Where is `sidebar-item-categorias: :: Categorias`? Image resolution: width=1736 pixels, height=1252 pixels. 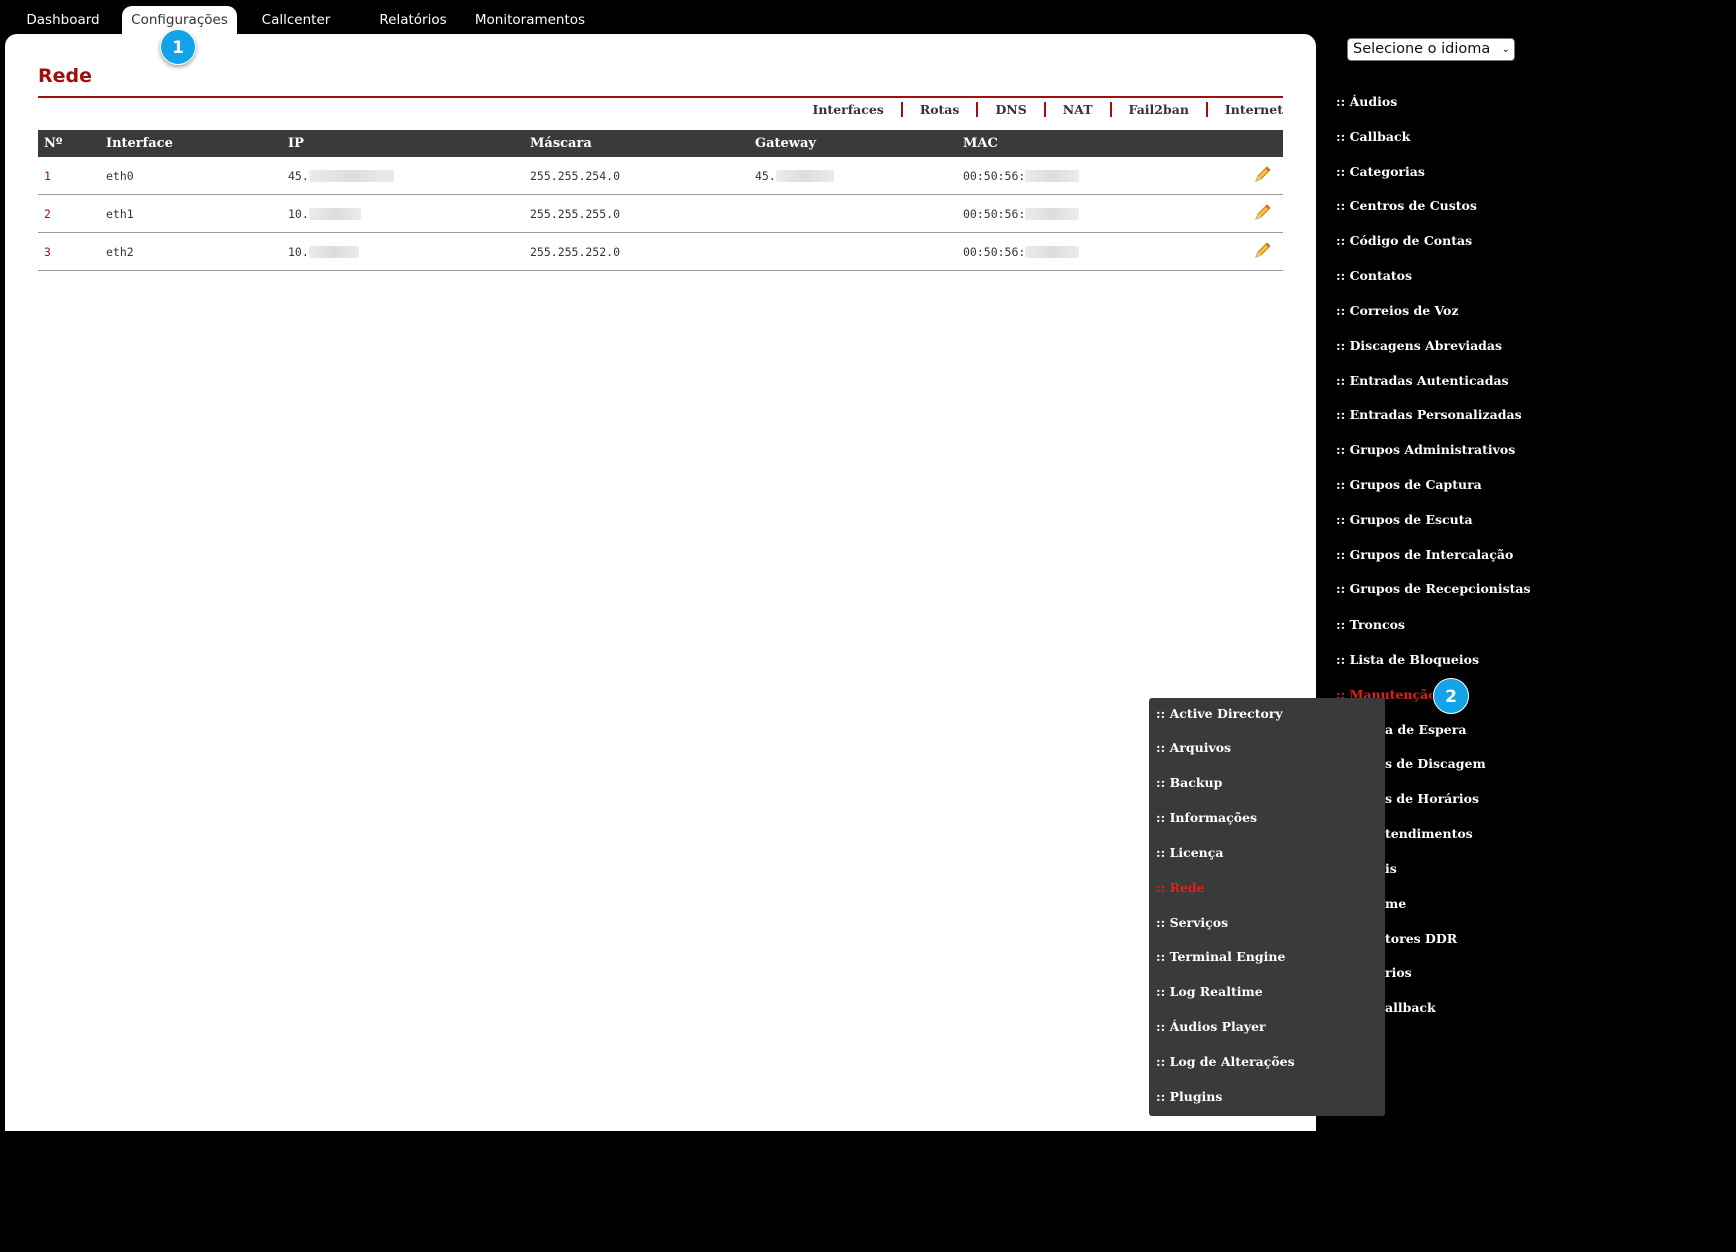 sidebar-item-categorias: :: Categorias is located at coordinates (1380, 172).